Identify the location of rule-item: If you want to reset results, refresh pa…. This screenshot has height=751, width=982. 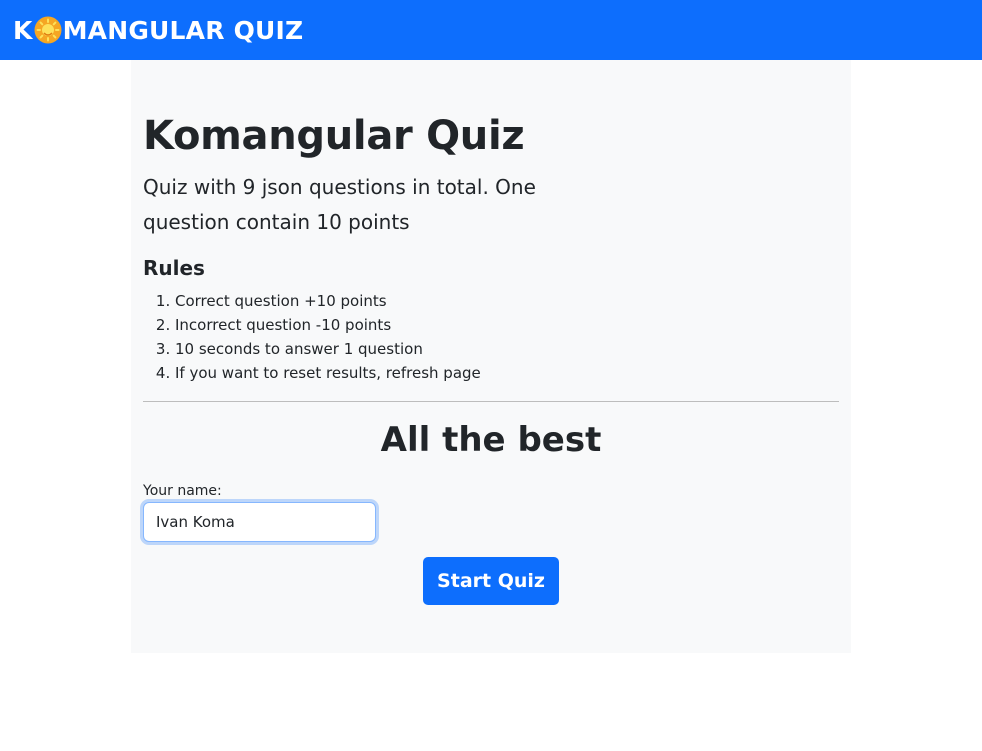
(328, 373).